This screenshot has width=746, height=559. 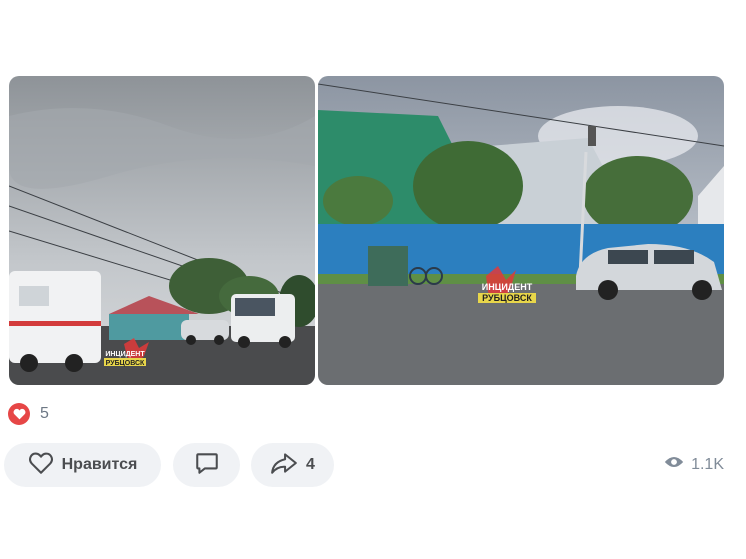 I want to click on share-icon, so click(x=284, y=465).